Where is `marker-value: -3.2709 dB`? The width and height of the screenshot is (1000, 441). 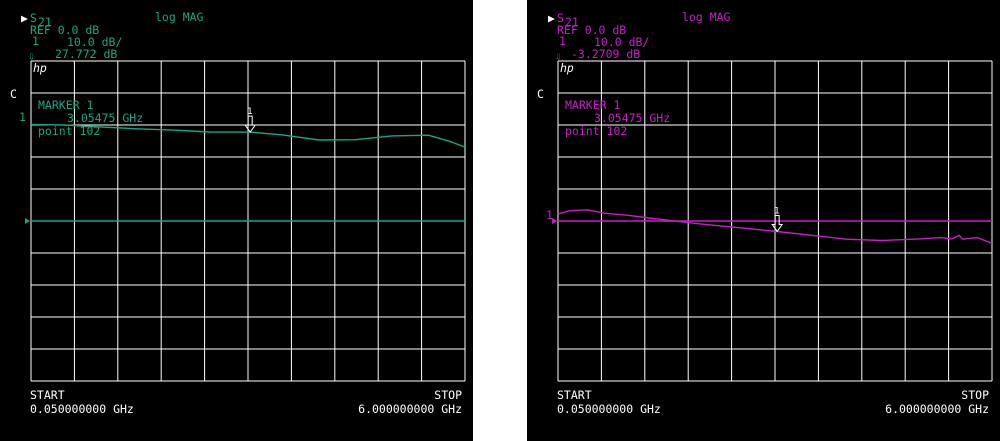 marker-value: -3.2709 dB is located at coordinates (605, 54).